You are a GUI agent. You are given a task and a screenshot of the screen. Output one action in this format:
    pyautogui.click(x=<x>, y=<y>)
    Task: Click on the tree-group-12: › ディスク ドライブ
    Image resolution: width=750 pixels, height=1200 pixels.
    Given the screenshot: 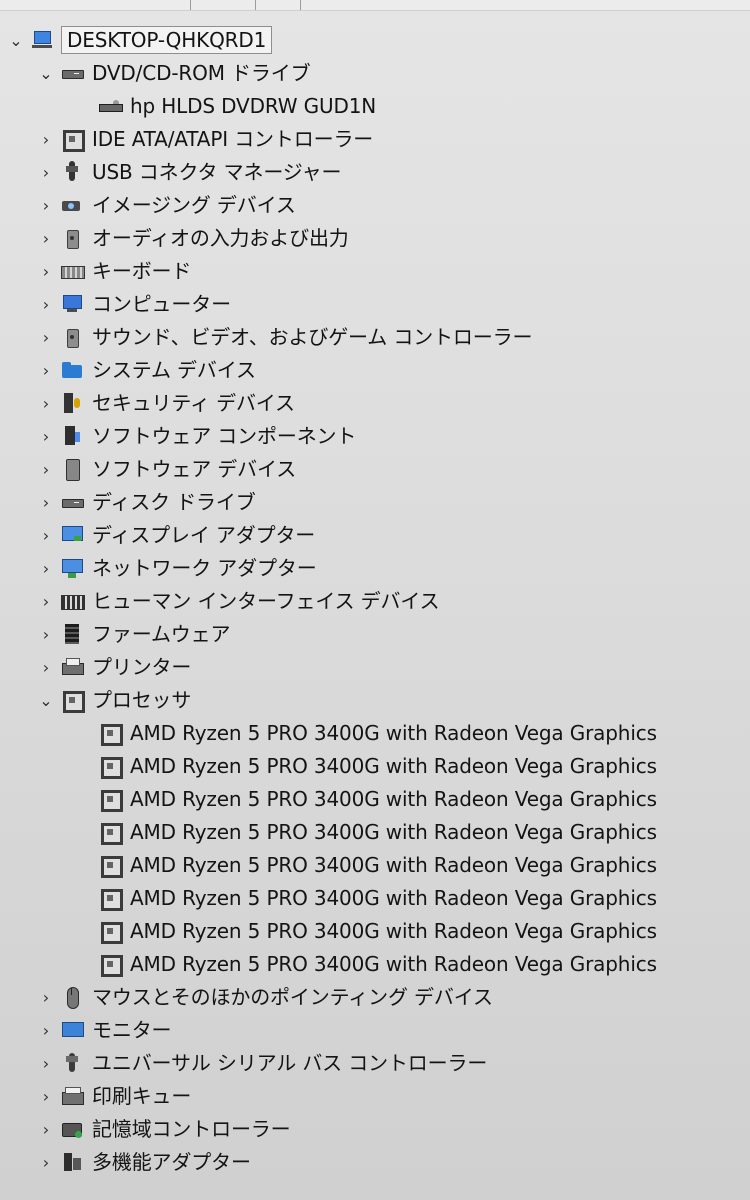 What is the action you would take?
    pyautogui.click(x=143, y=502)
    